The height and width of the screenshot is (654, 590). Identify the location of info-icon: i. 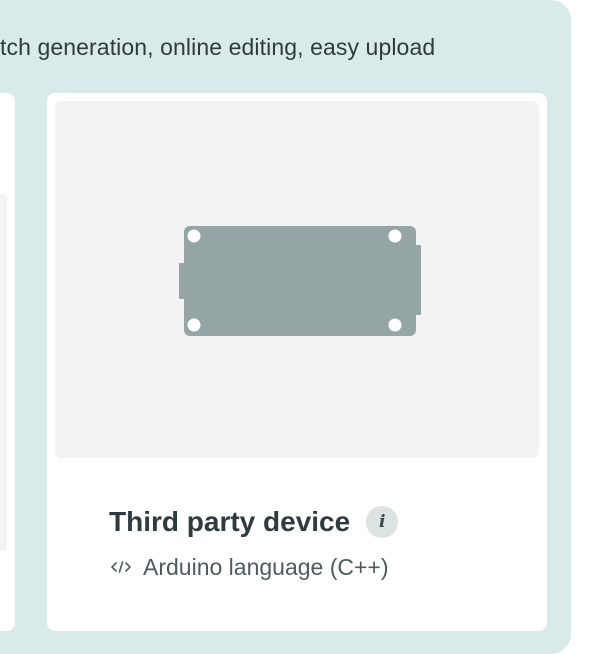
(382, 522).